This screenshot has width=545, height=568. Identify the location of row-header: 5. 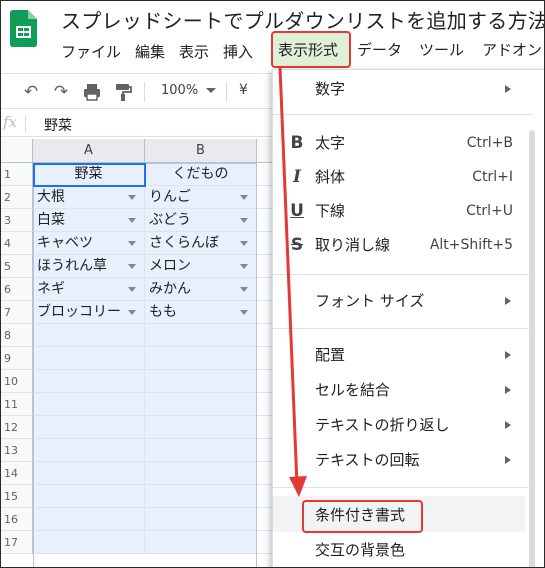
(17, 266).